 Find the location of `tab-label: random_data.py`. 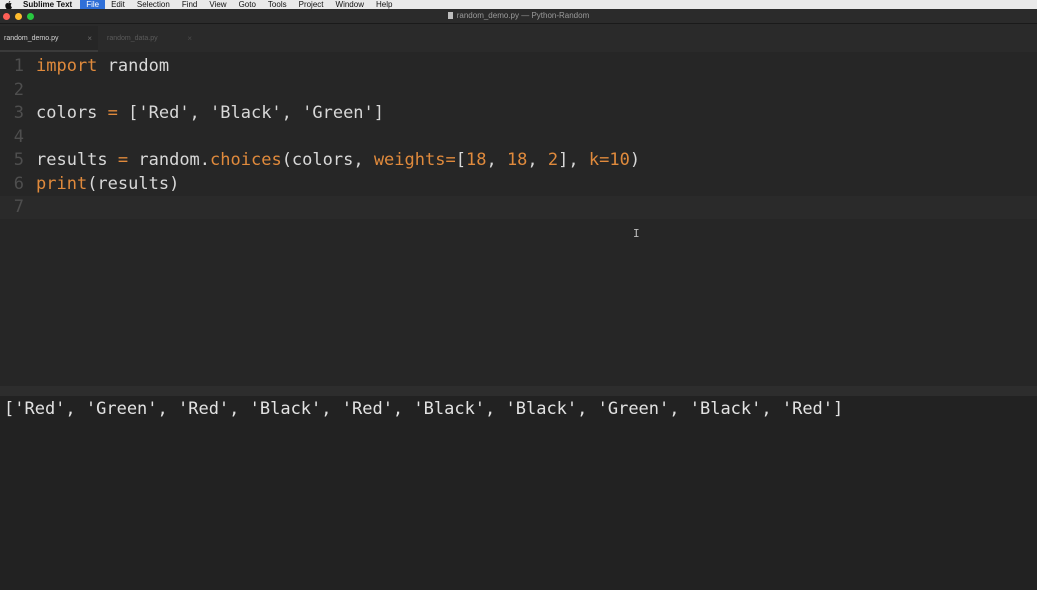

tab-label: random_data.py is located at coordinates (132, 38).